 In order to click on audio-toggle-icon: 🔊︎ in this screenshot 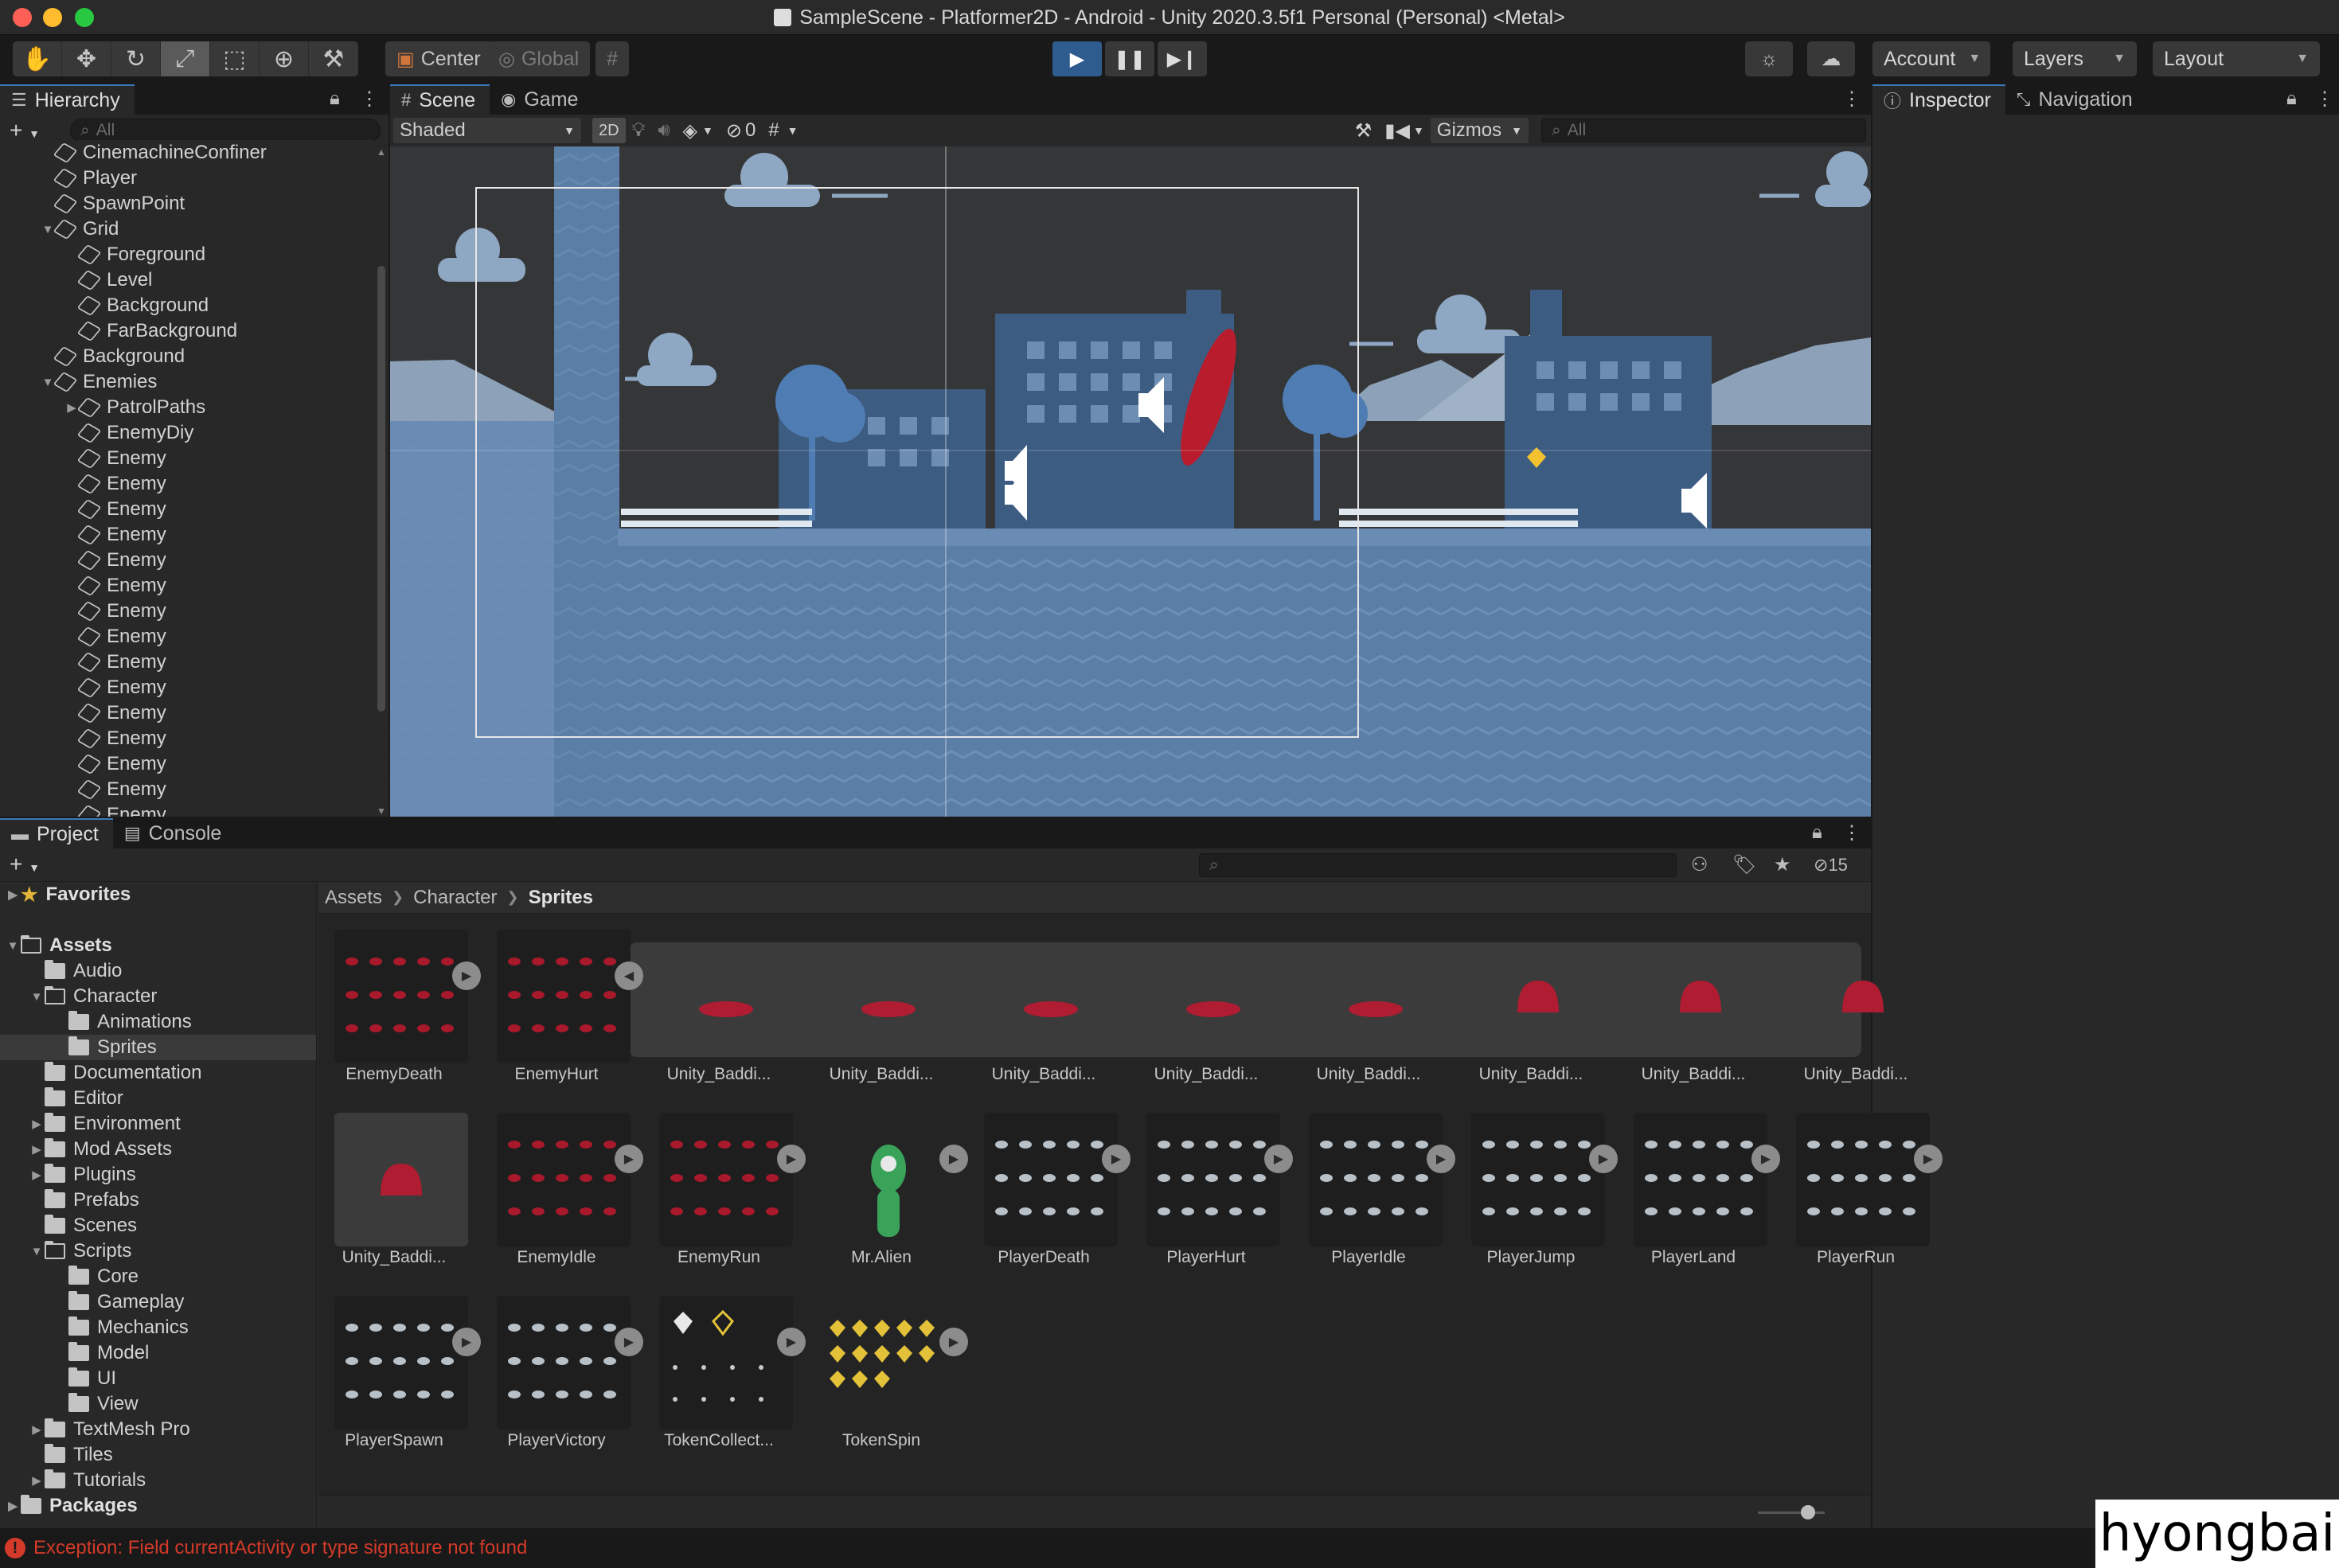, I will do `click(664, 130)`.